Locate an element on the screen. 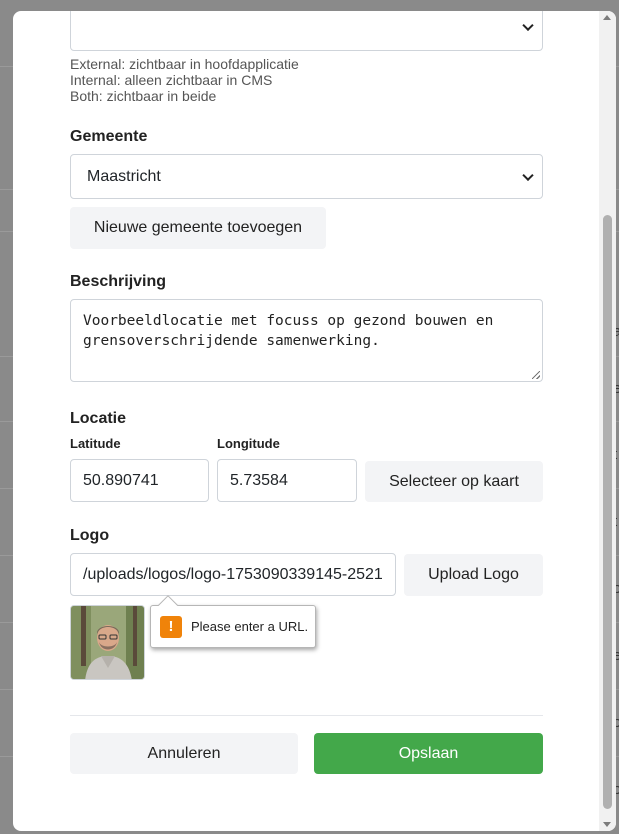 The height and width of the screenshot is (834, 619). warning-icon: ! is located at coordinates (171, 626).